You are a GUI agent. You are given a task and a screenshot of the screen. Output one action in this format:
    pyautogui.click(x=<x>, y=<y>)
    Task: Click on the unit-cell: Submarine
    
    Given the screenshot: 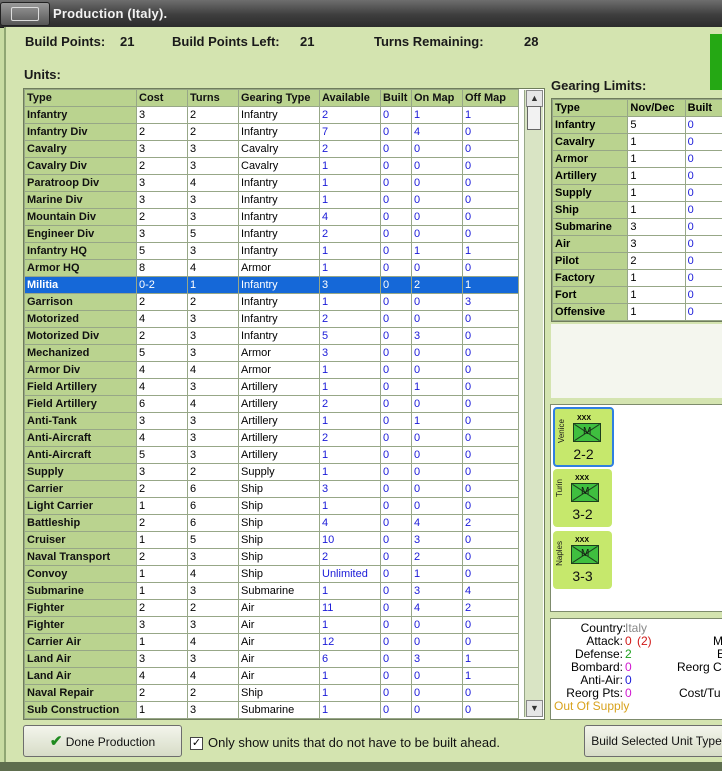 What is the action you would take?
    pyautogui.click(x=279, y=591)
    